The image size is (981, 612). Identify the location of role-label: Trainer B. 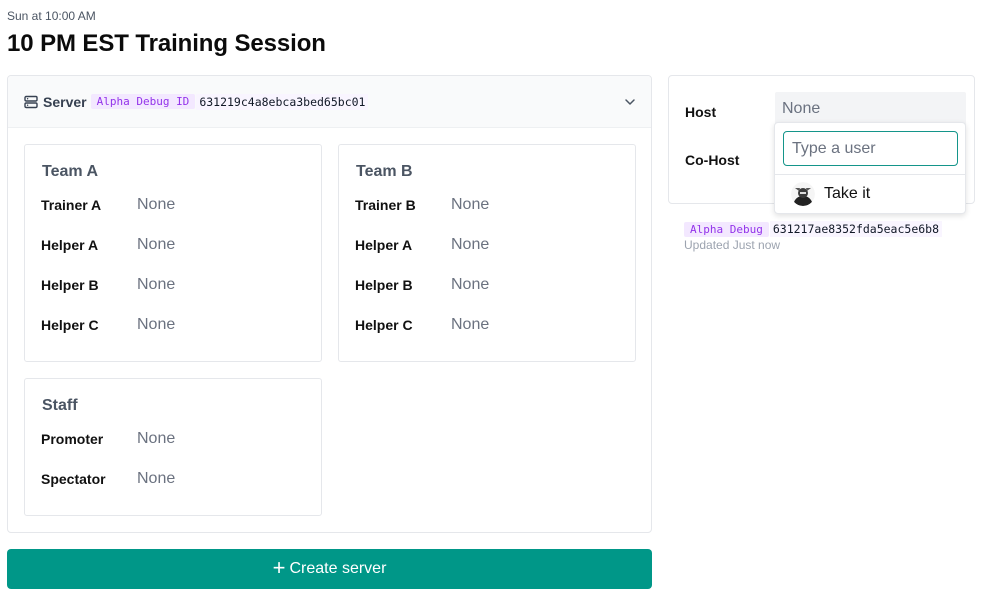
(385, 205).